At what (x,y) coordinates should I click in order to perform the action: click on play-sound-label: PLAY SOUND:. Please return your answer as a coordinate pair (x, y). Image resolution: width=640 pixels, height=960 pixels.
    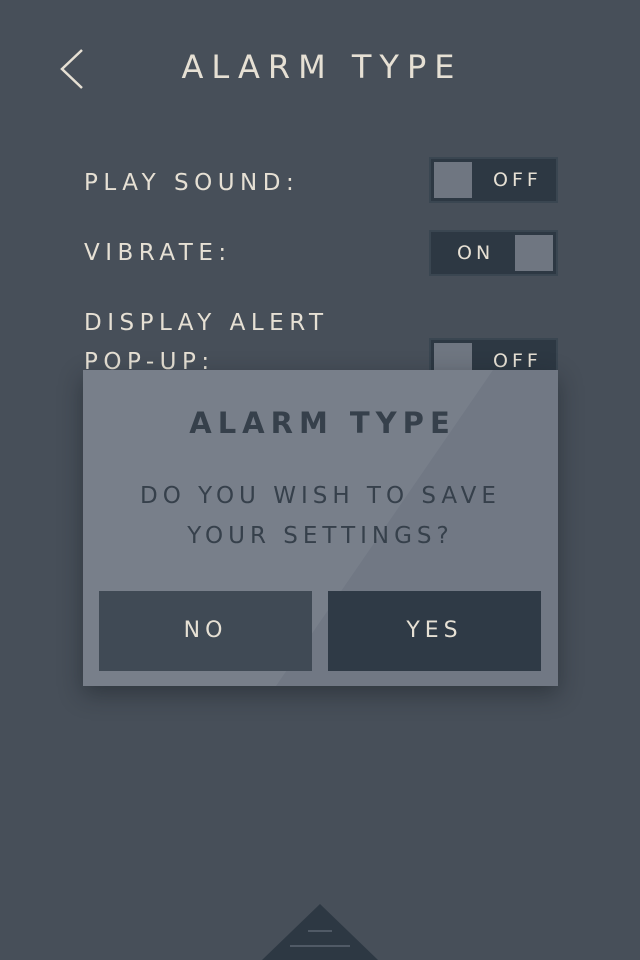
    Looking at the image, I should click on (192, 183).